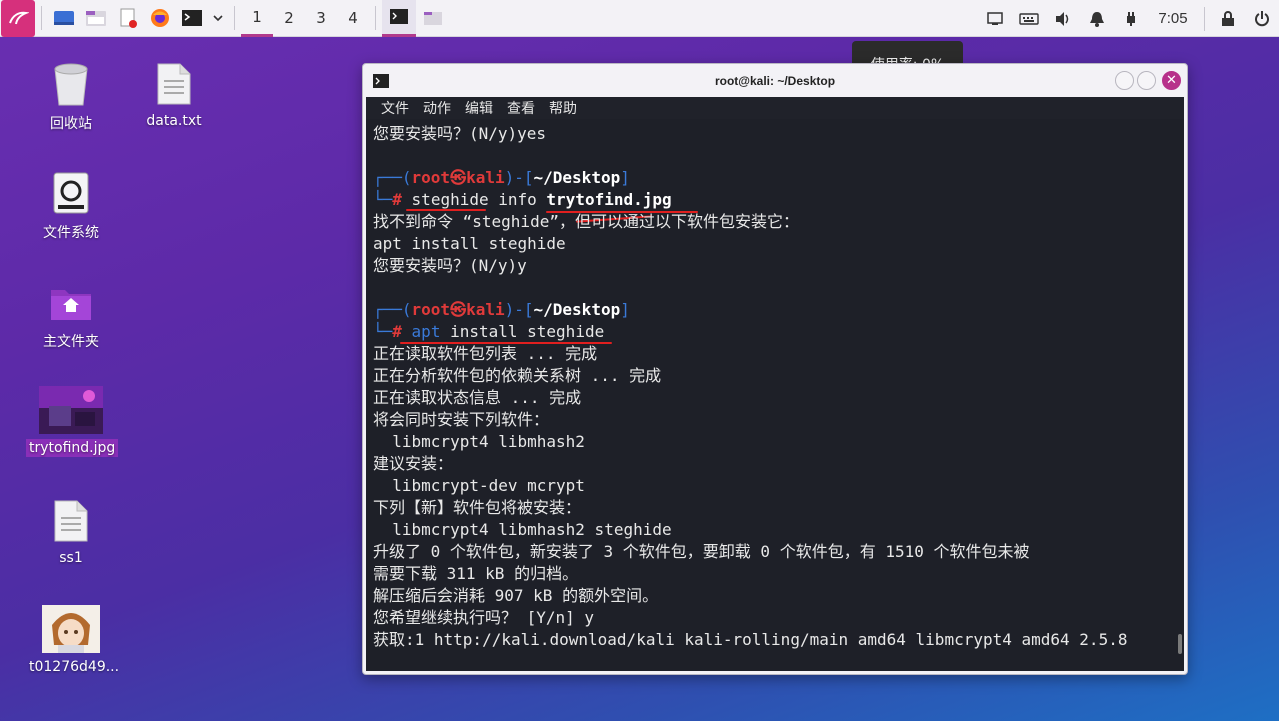 This screenshot has height=721, width=1279. What do you see at coordinates (479, 485) in the screenshot?
I see `terminal-line: libmcrypt-dev mcrypt` at bounding box center [479, 485].